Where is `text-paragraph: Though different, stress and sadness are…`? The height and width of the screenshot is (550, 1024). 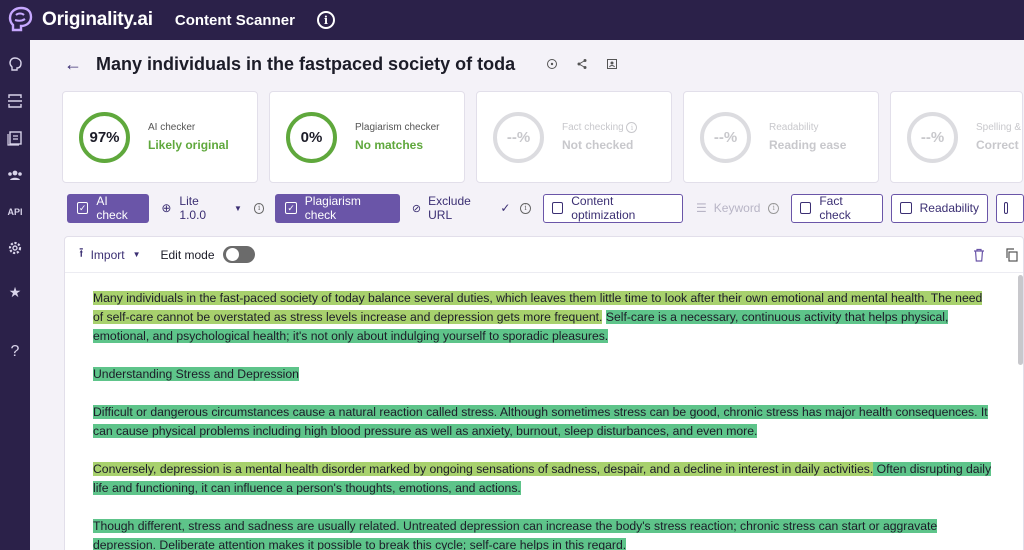
text-paragraph: Though different, stress and sadness are… is located at coordinates (543, 533).